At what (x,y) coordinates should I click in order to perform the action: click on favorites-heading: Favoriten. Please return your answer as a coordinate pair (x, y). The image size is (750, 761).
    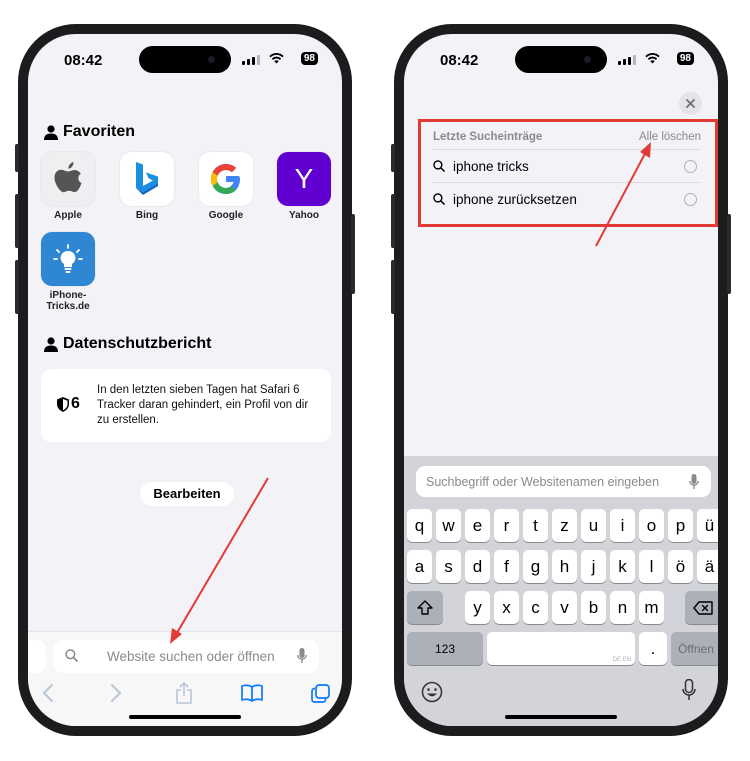
    Looking at the image, I should click on (89, 132).